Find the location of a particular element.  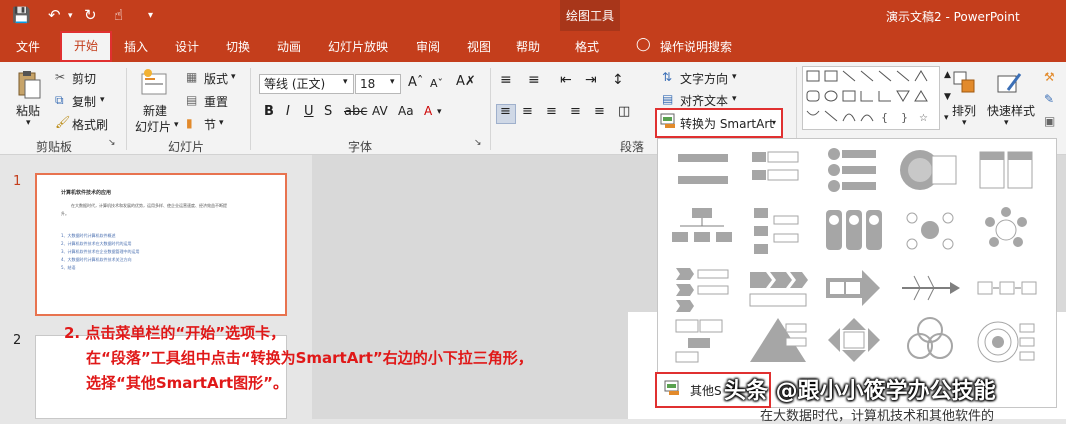

touch-mode-icon: ☝ is located at coordinates (118, 15).